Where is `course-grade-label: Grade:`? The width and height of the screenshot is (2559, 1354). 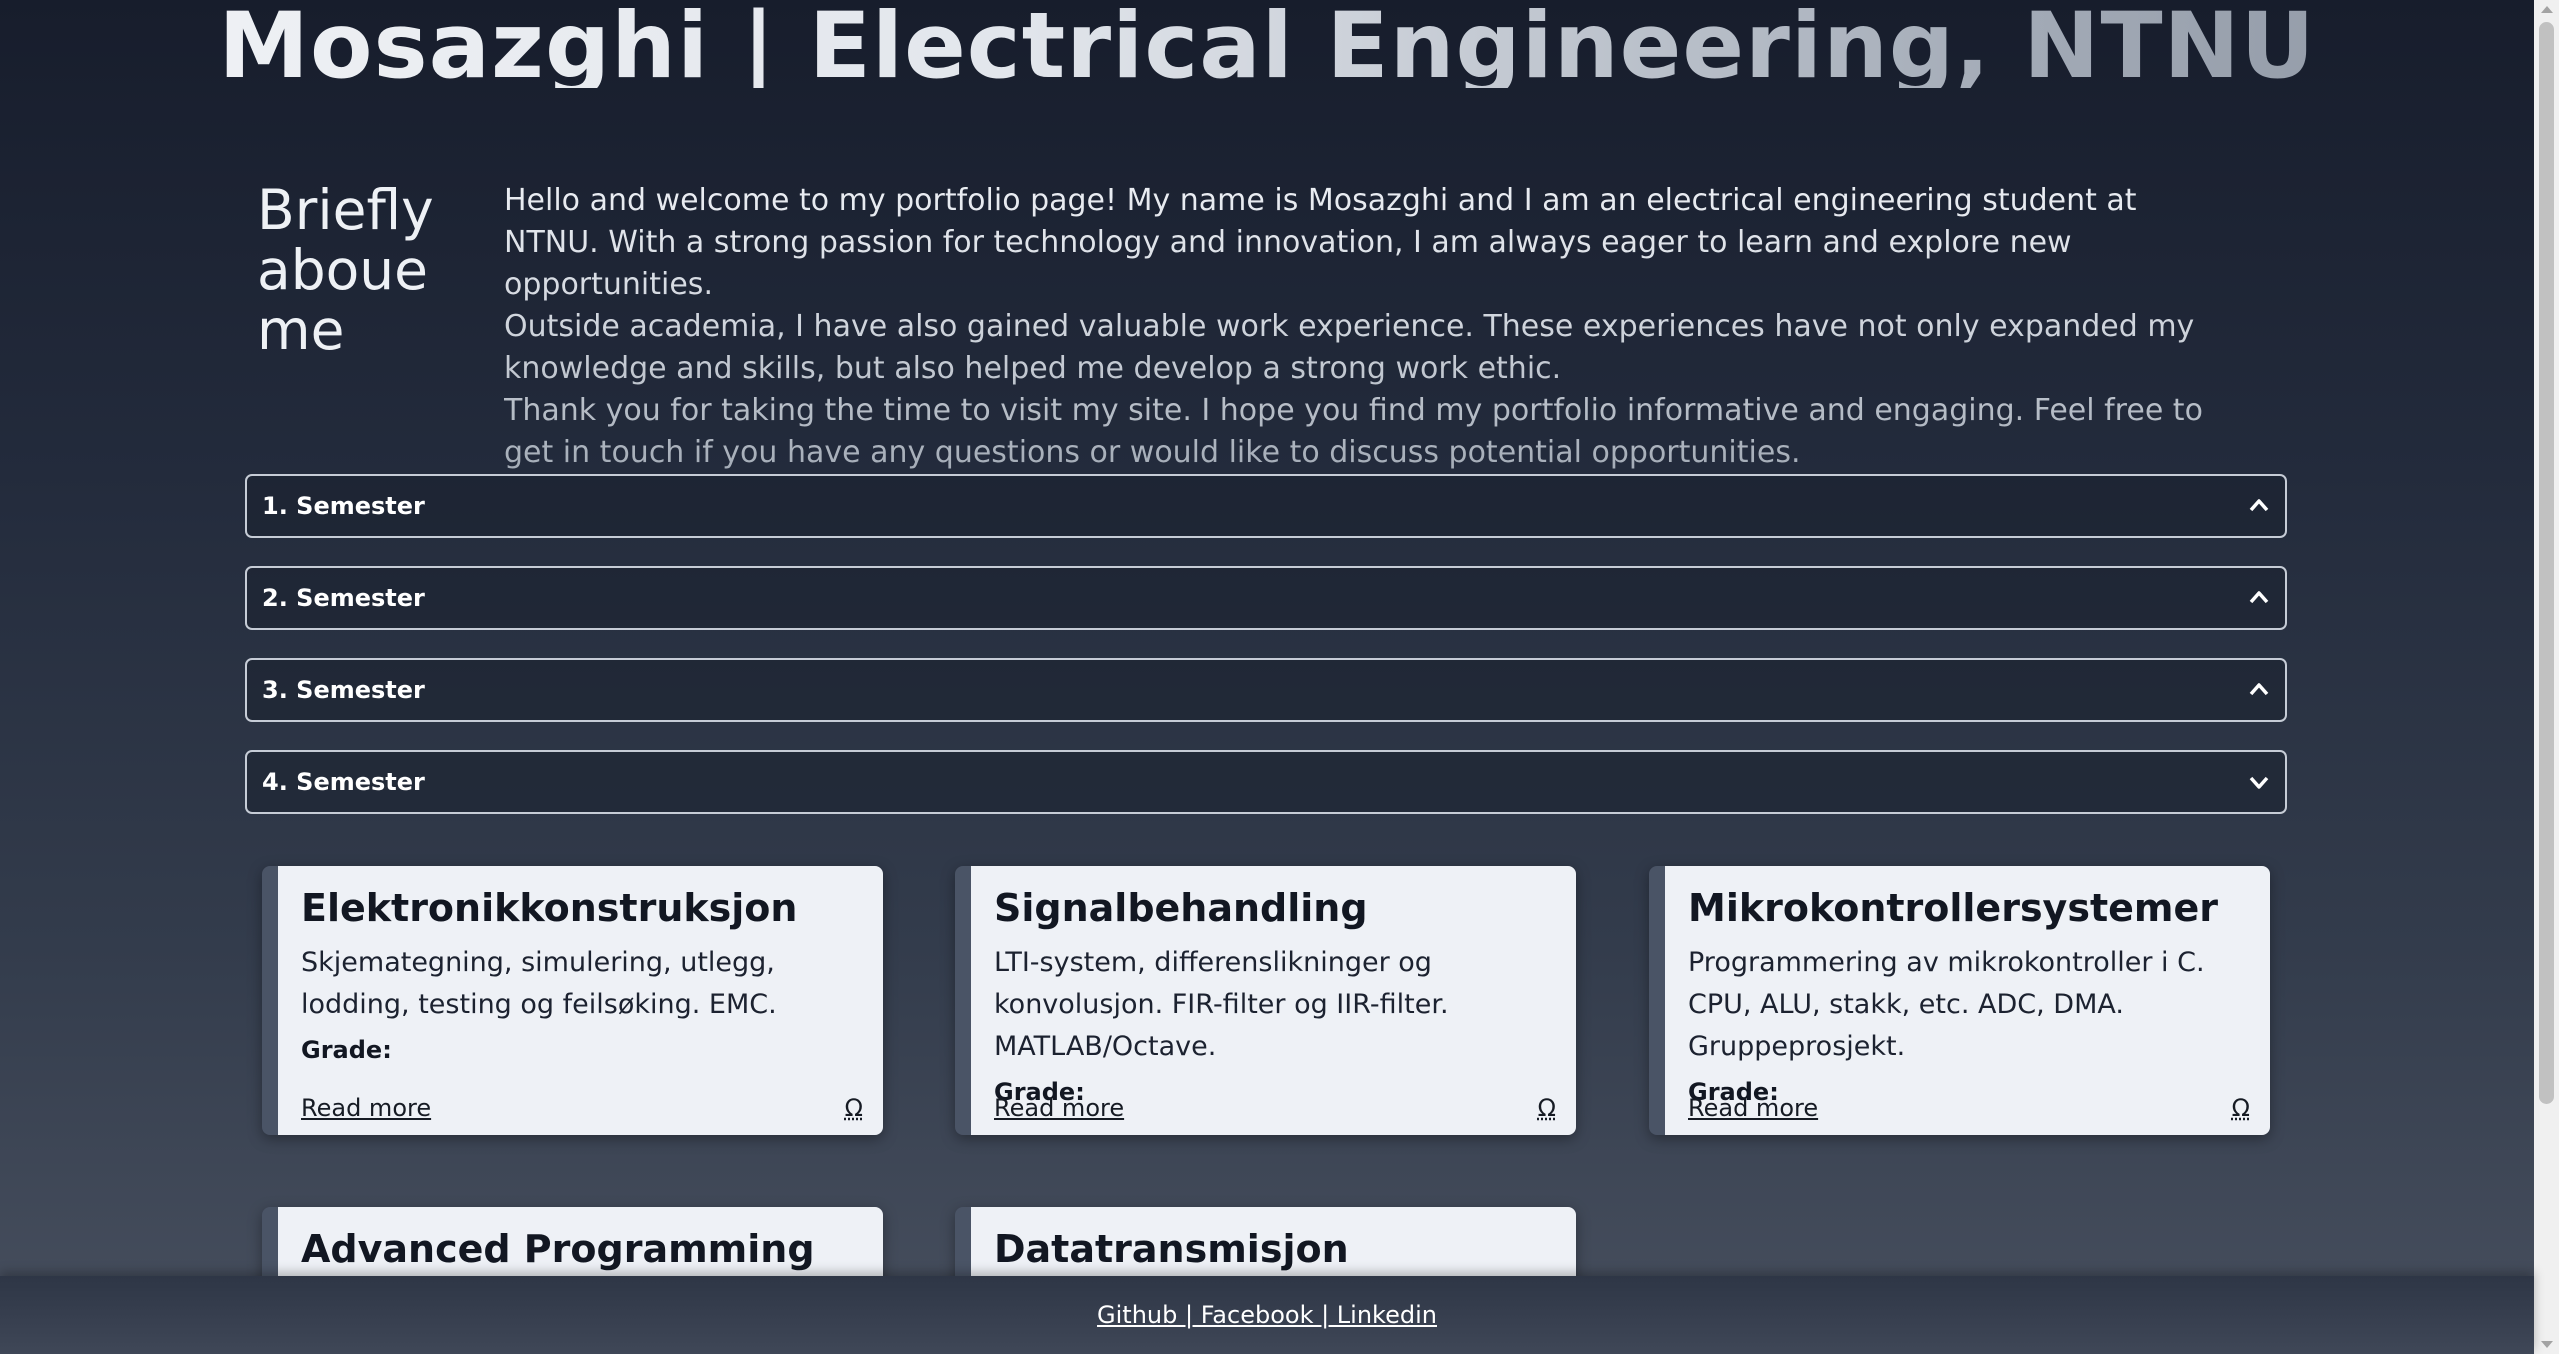
course-grade-label: Grade: is located at coordinates (346, 1050).